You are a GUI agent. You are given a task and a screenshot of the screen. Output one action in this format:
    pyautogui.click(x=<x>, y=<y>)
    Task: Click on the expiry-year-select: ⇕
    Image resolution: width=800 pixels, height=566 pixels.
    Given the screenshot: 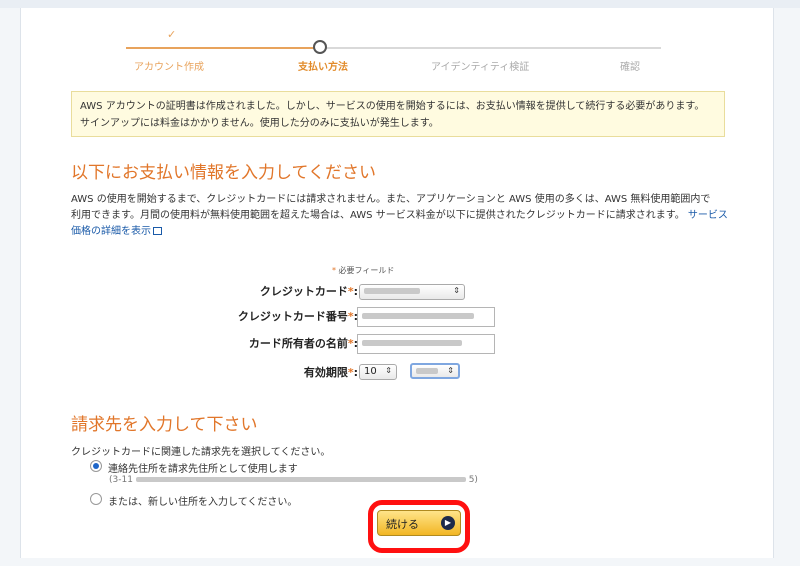 What is the action you would take?
    pyautogui.click(x=435, y=371)
    